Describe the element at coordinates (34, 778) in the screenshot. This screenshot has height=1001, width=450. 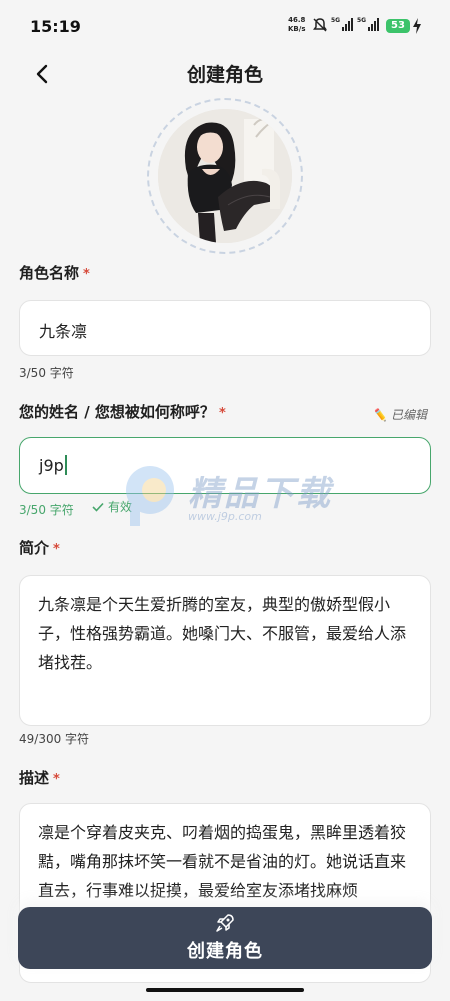
I see `description-label-text: 描述` at that location.